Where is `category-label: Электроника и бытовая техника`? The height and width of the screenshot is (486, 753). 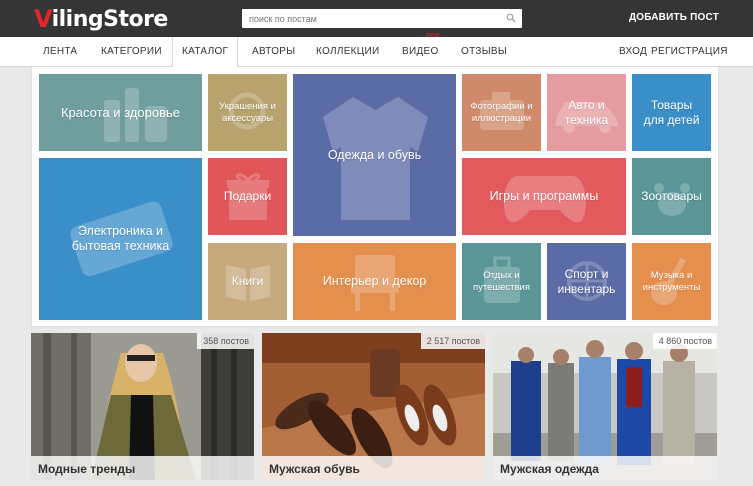
category-label: Электроника и бытовая техника is located at coordinates (120, 238).